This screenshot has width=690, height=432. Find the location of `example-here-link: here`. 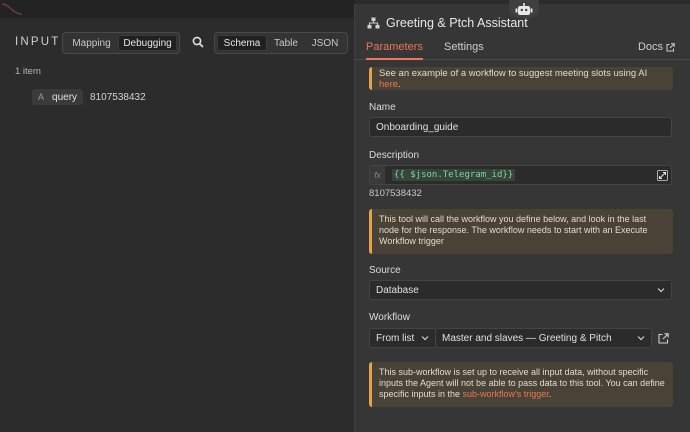

example-here-link: here is located at coordinates (388, 84).